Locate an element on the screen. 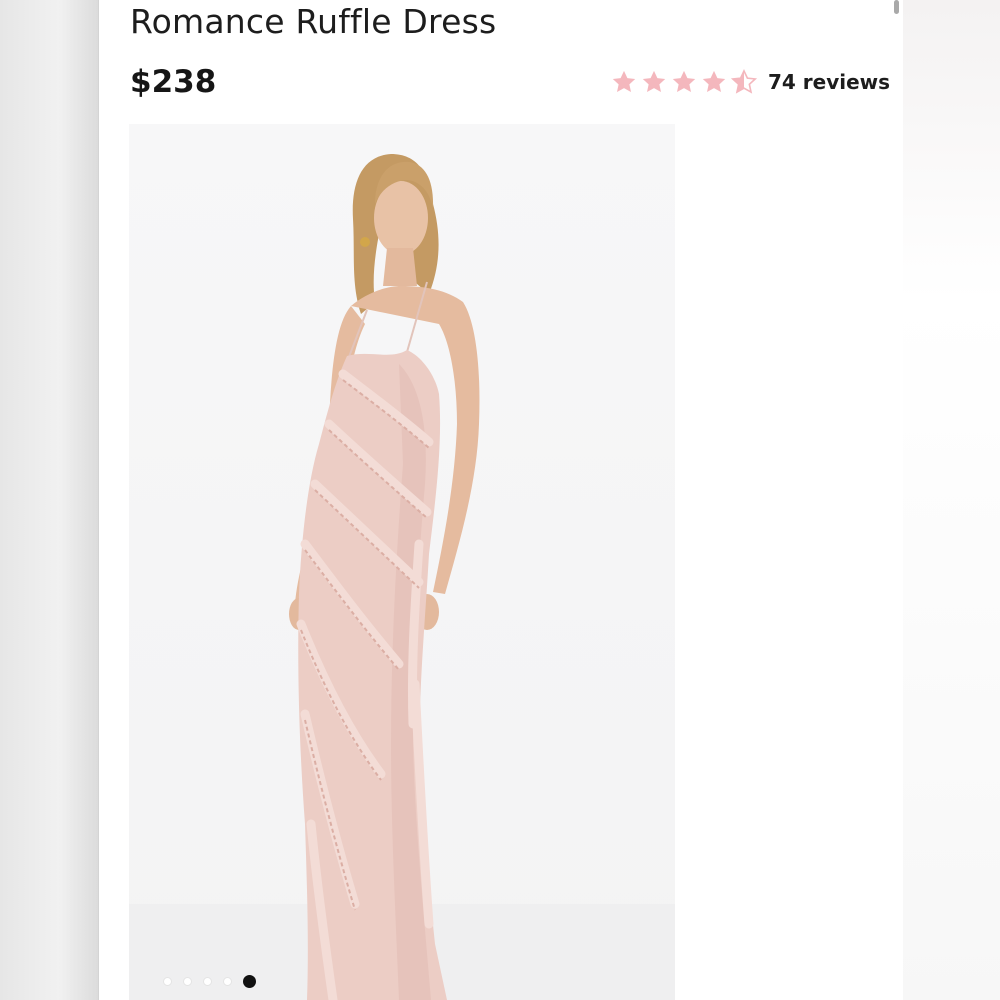 The height and width of the screenshot is (1000, 1000). reviews-link: 74 reviews is located at coordinates (829, 82).